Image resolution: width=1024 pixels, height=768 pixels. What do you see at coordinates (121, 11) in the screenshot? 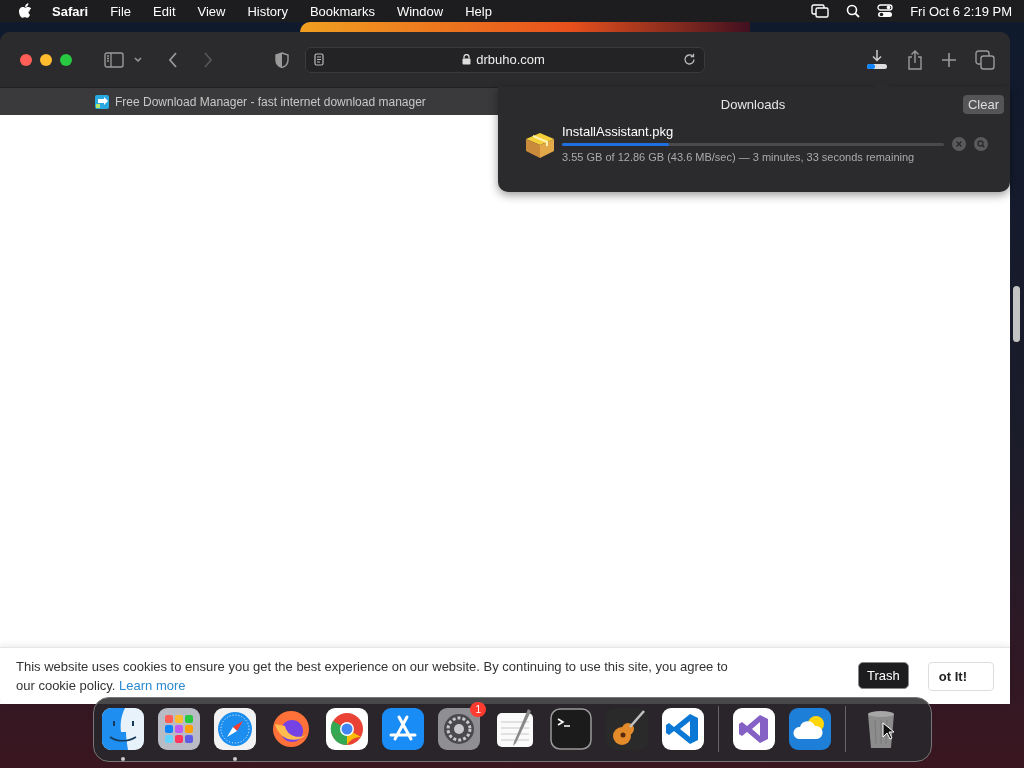
I see `menu-item: File` at bounding box center [121, 11].